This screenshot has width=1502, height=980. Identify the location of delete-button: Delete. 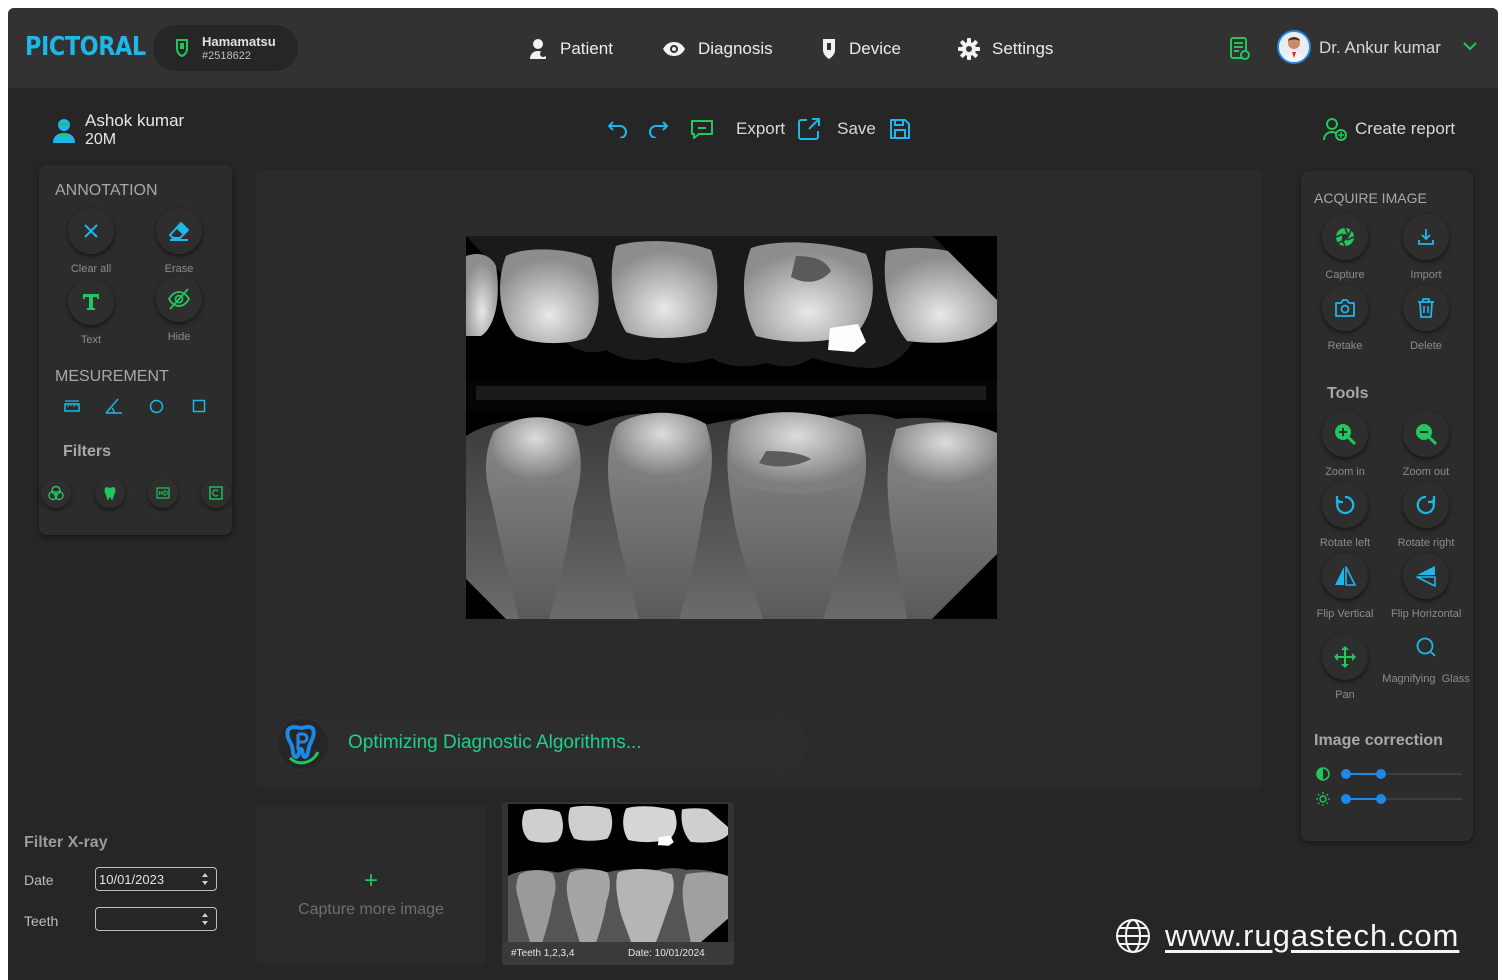
(1426, 318).